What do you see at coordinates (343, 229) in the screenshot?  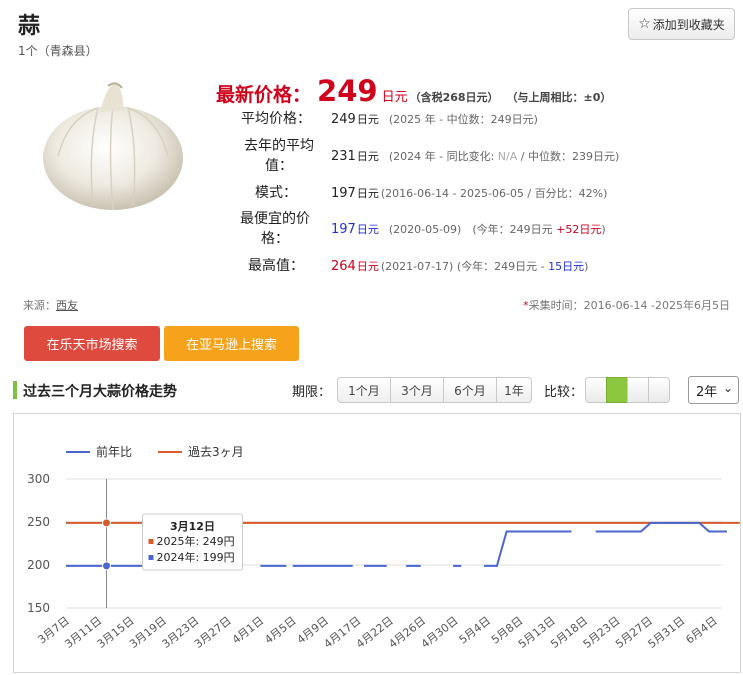 I see `cheapest-value: 197` at bounding box center [343, 229].